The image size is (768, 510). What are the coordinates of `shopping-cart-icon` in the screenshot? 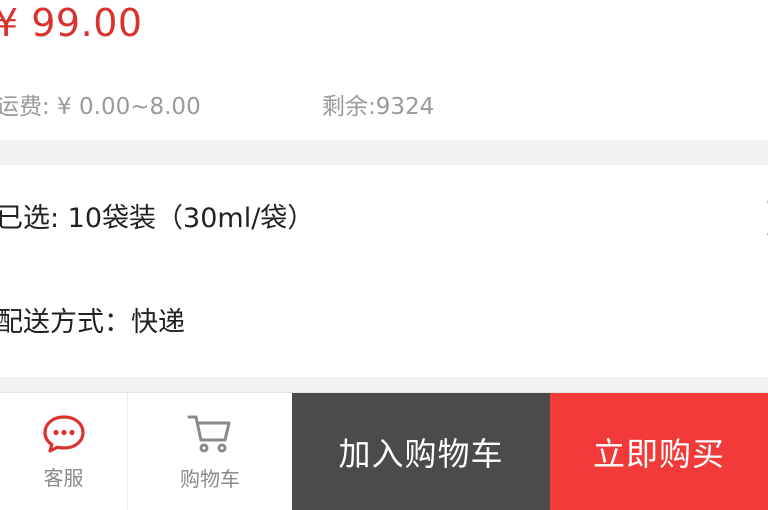 It's located at (209, 433).